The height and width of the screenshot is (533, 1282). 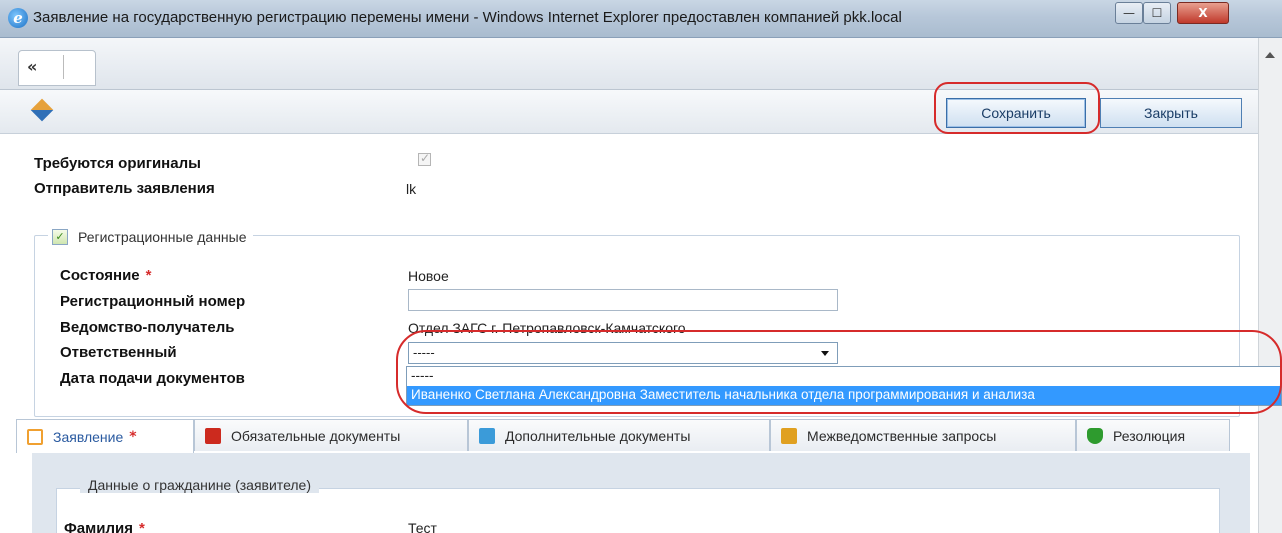 I want to click on red-folder-icon, so click(x=213, y=435).